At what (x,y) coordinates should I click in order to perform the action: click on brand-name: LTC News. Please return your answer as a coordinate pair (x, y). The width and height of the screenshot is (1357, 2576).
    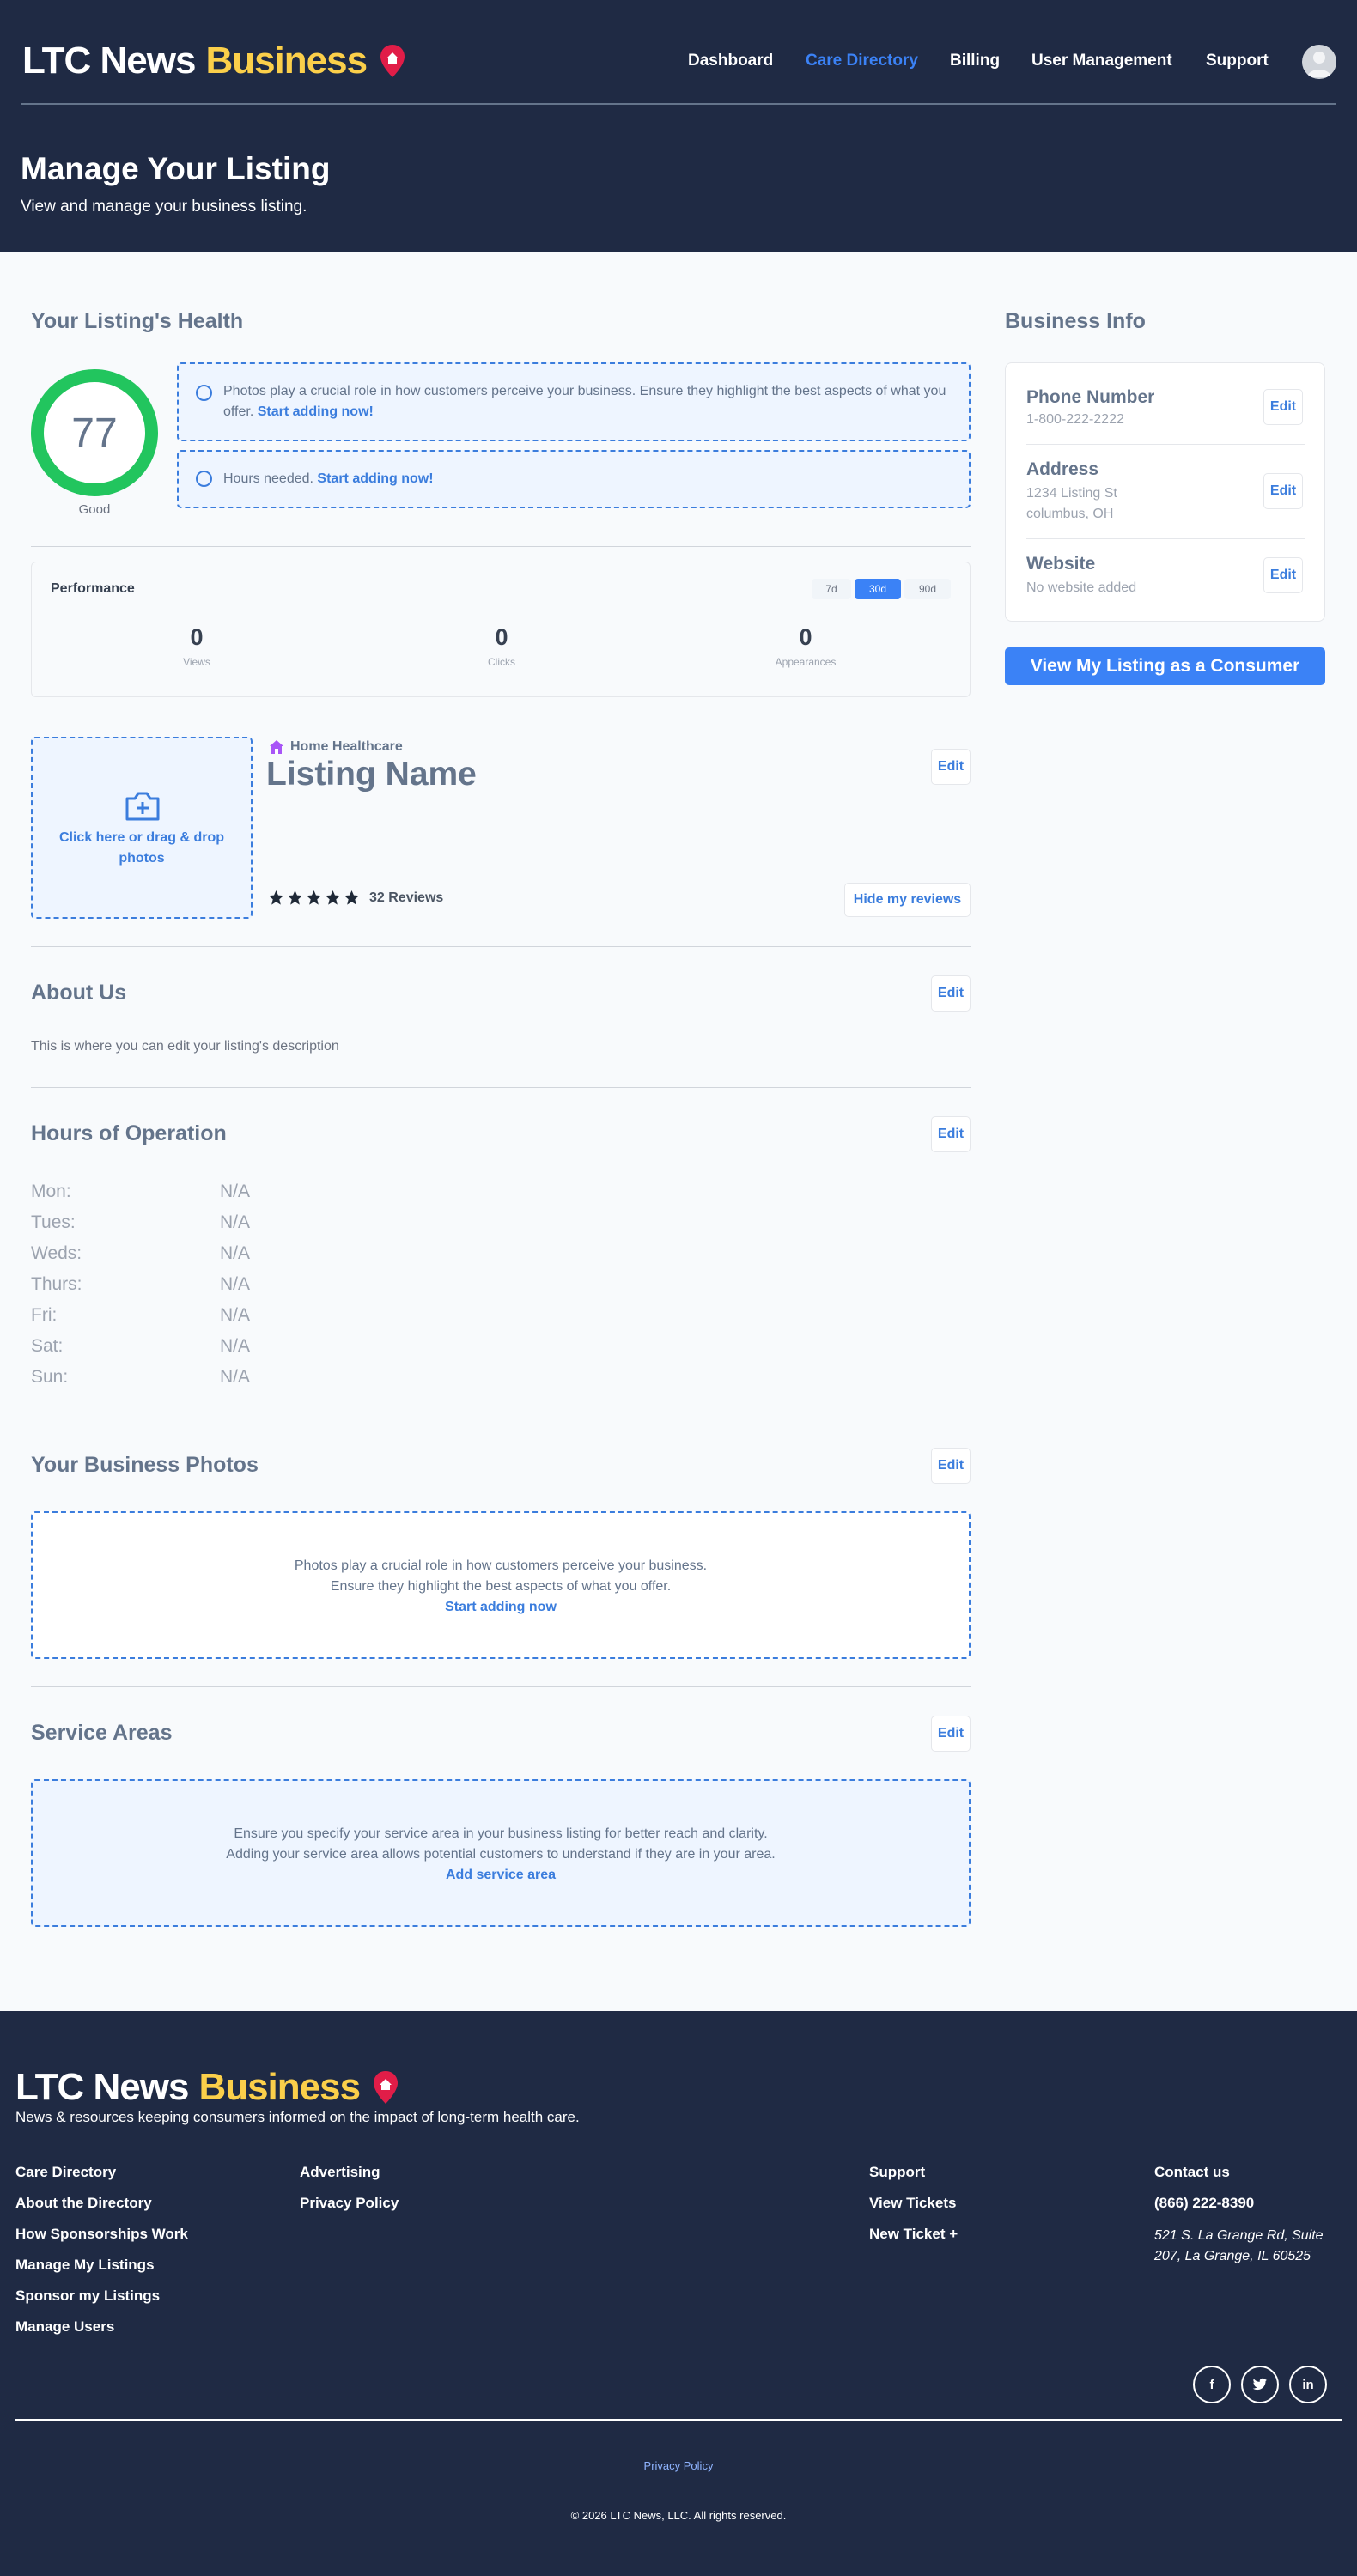
    Looking at the image, I should click on (109, 61).